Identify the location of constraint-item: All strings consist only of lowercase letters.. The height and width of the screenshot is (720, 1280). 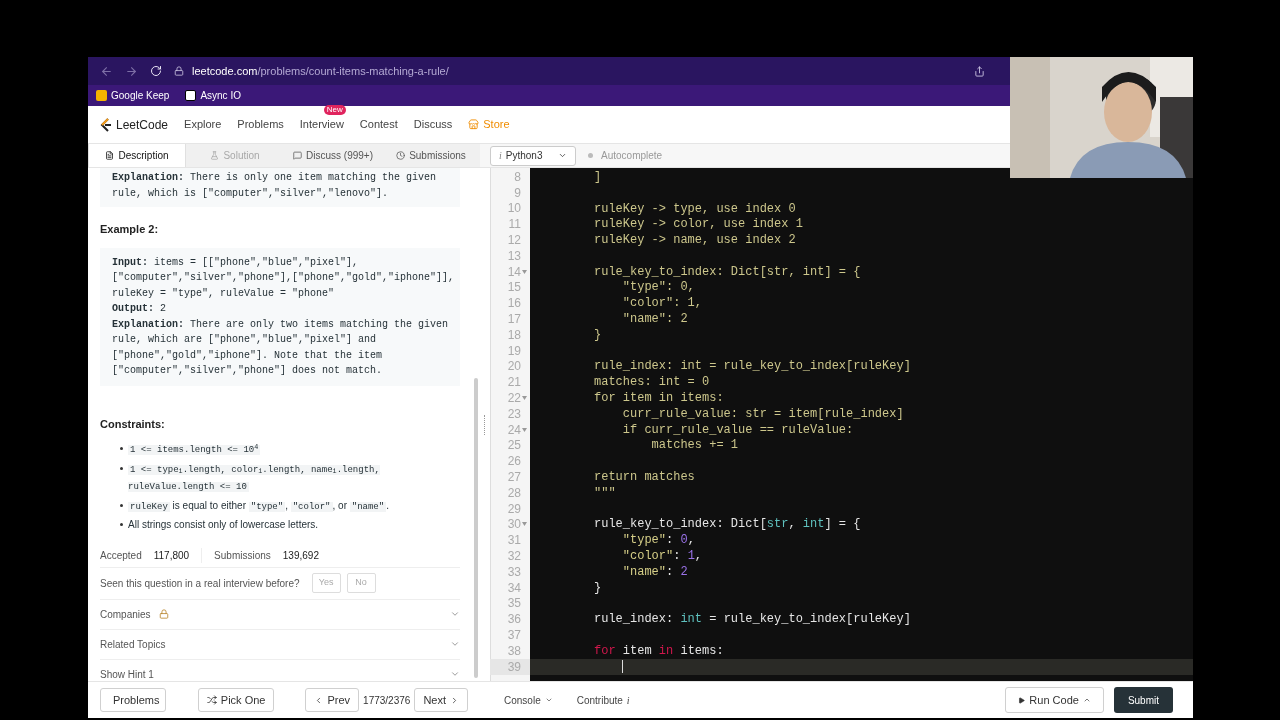
(223, 525).